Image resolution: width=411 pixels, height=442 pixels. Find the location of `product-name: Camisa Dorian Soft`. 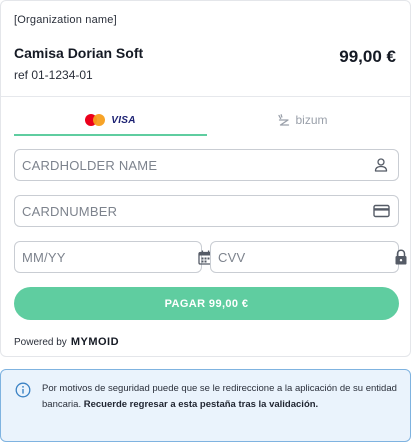

product-name: Camisa Dorian Soft is located at coordinates (79, 53).